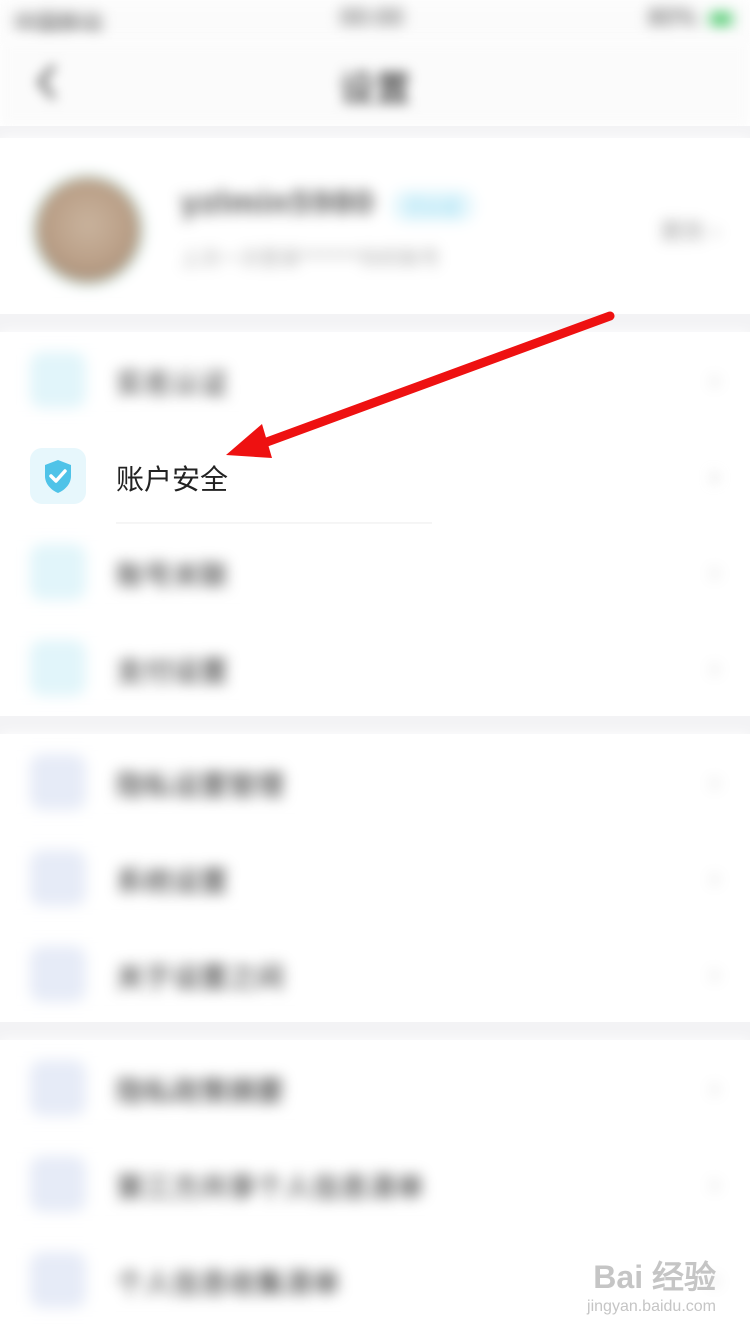  I want to click on row-label: 关于设置之间, so click(200, 977).